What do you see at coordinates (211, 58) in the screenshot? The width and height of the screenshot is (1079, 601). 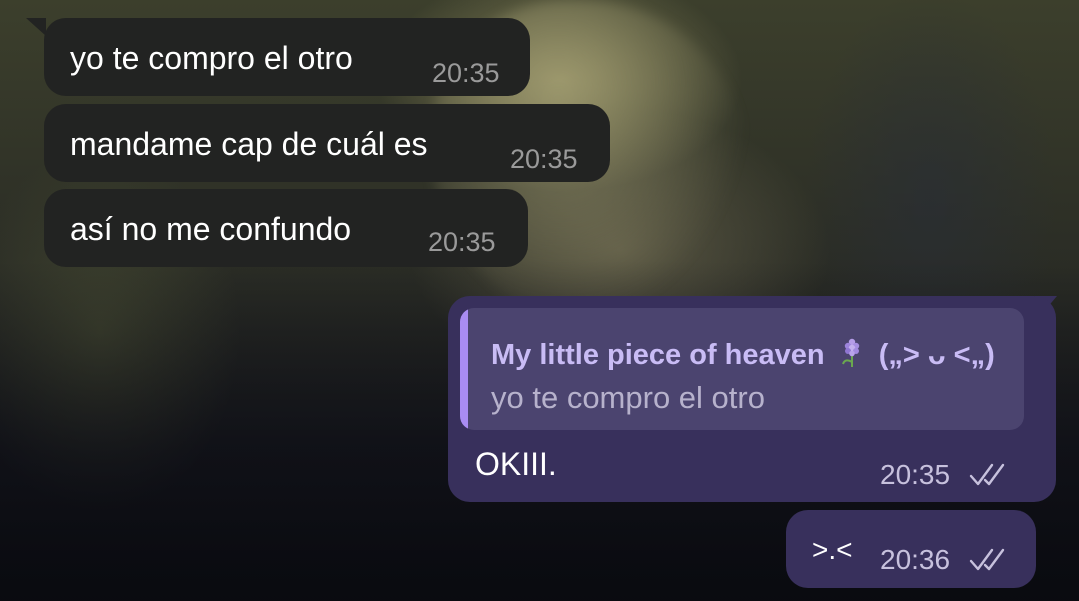 I see `message-text: yo te compro el otro` at bounding box center [211, 58].